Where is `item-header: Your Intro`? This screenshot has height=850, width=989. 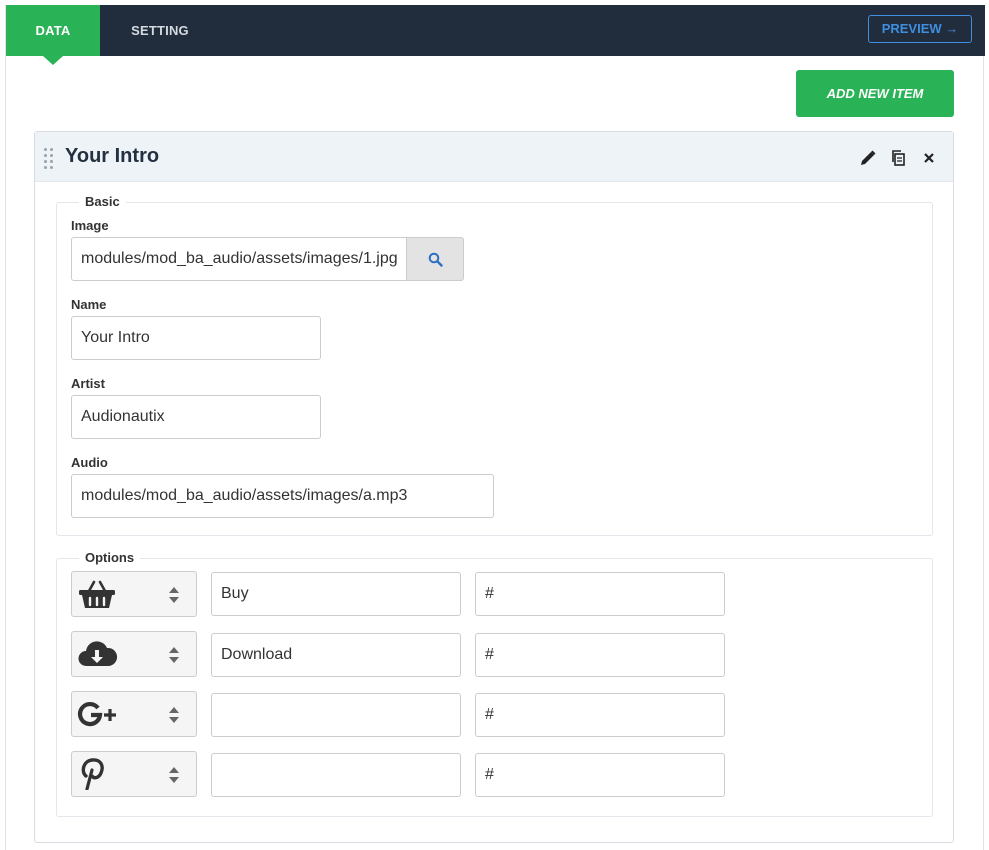 item-header: Your Intro is located at coordinates (494, 157).